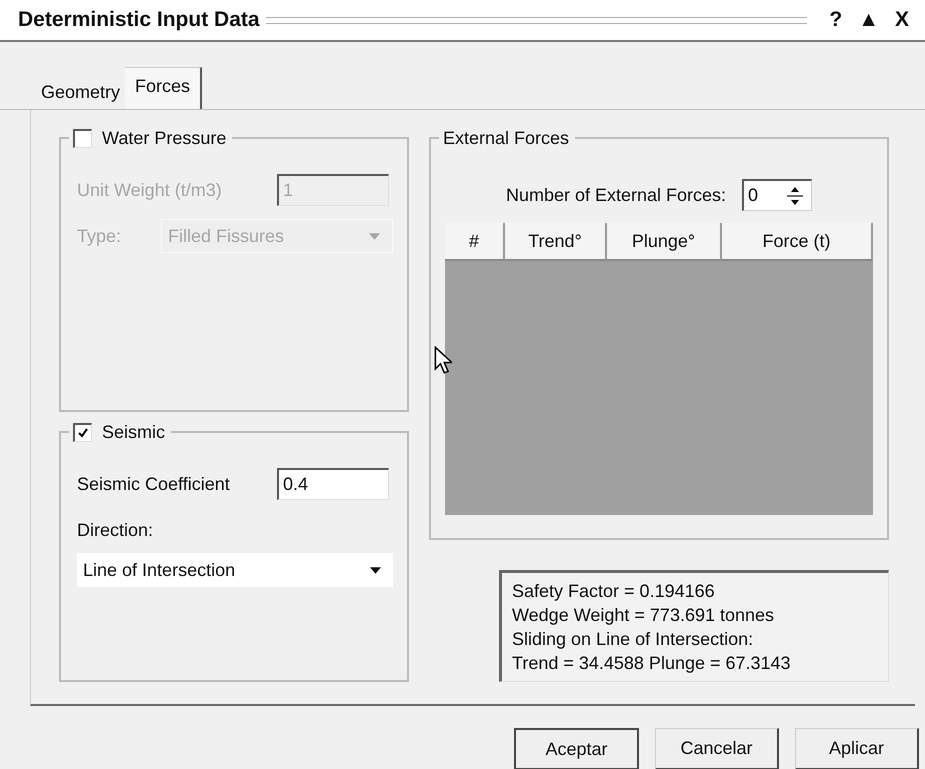 This screenshot has width=925, height=769. What do you see at coordinates (235, 570) in the screenshot?
I see `dropdown: Line of Intersection` at bounding box center [235, 570].